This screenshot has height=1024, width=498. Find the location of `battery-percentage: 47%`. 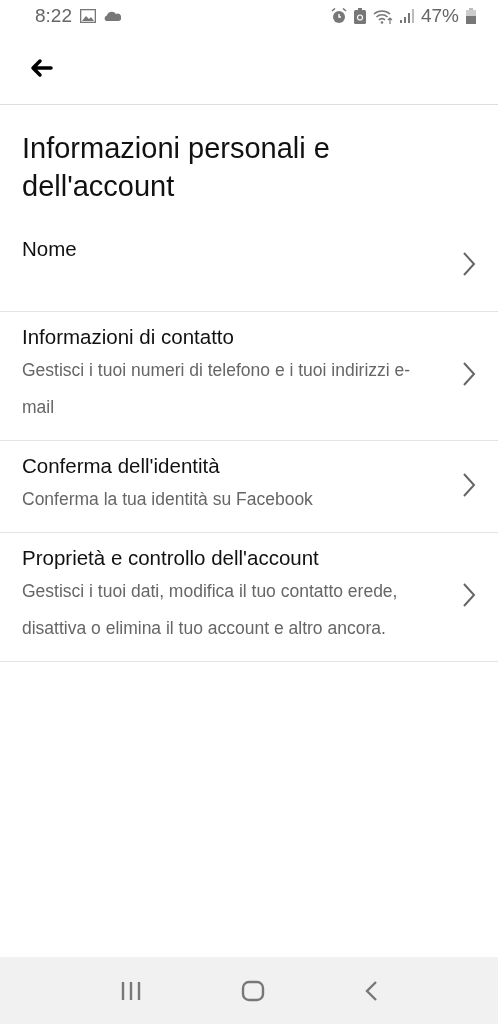

battery-percentage: 47% is located at coordinates (439, 16).